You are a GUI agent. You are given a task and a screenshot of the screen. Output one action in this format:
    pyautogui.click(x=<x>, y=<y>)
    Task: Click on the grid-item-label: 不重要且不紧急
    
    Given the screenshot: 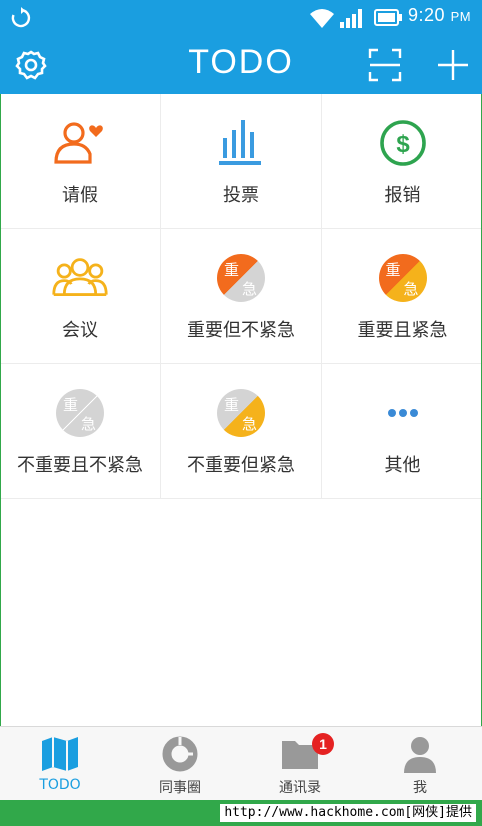 What is the action you would take?
    pyautogui.click(x=80, y=465)
    